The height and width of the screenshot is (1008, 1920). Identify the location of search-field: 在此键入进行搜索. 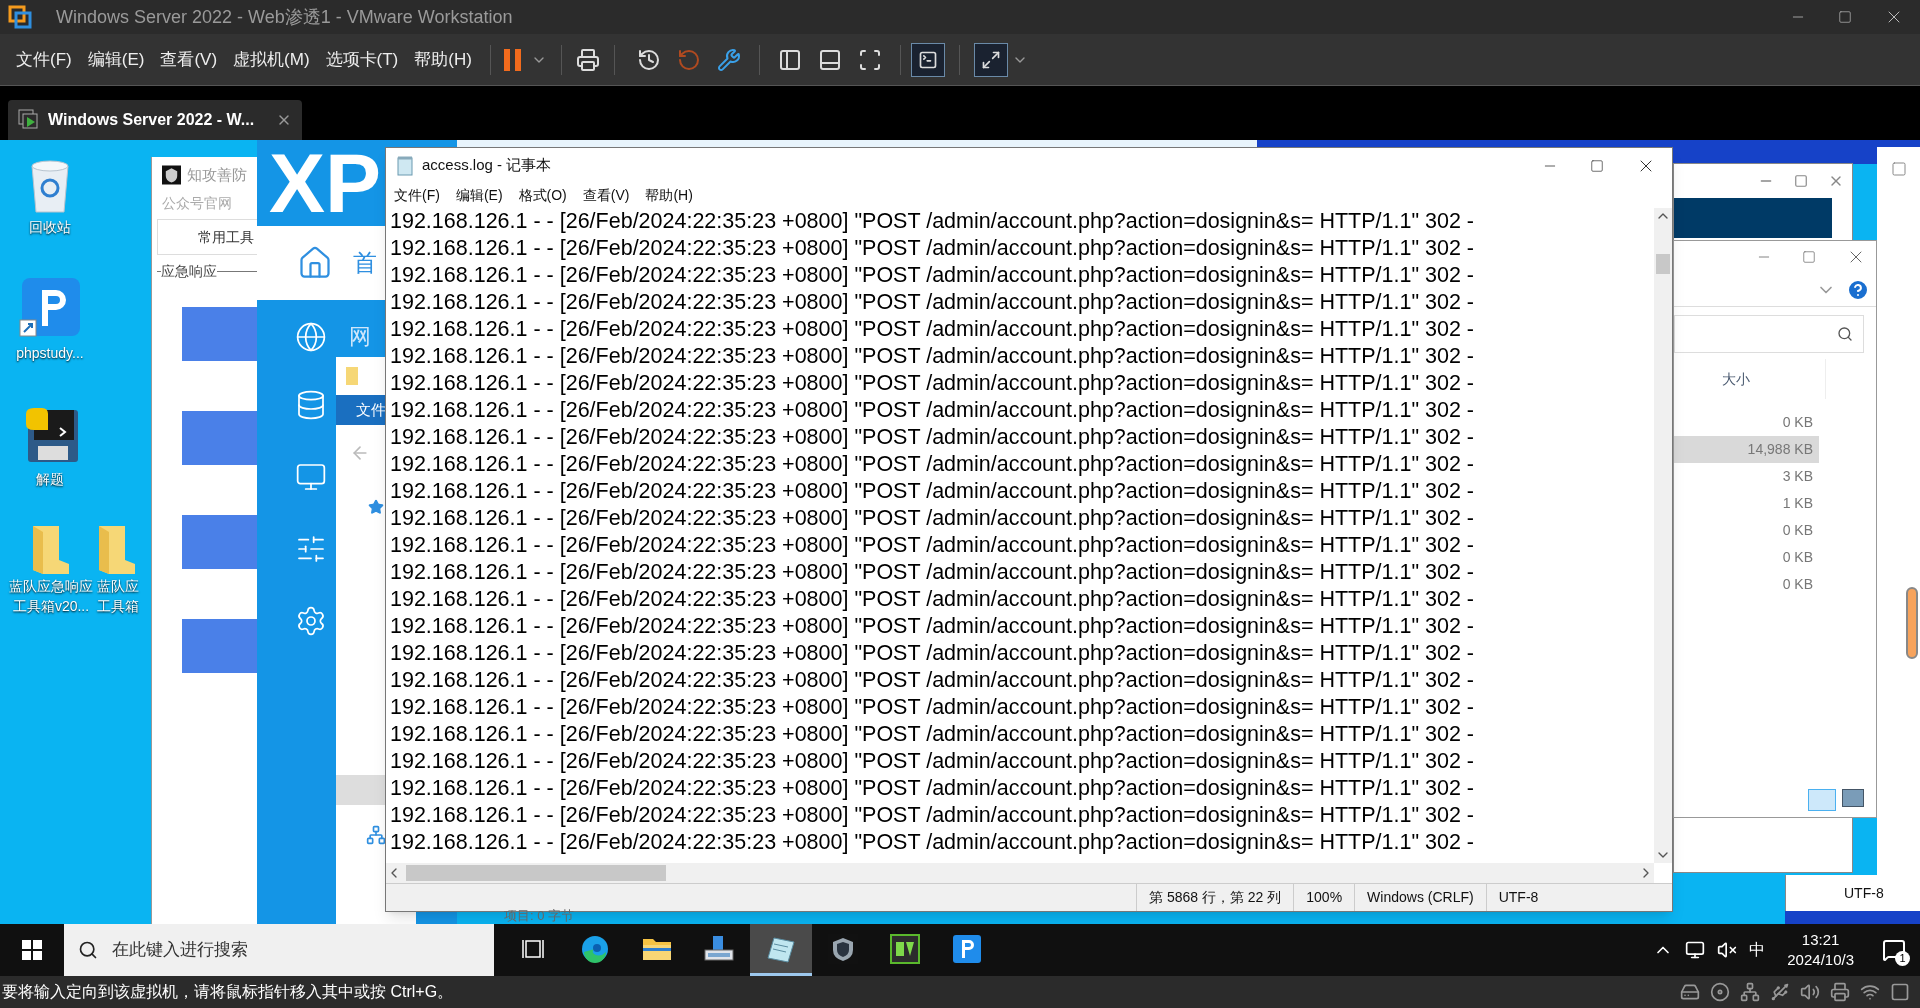
(279, 950).